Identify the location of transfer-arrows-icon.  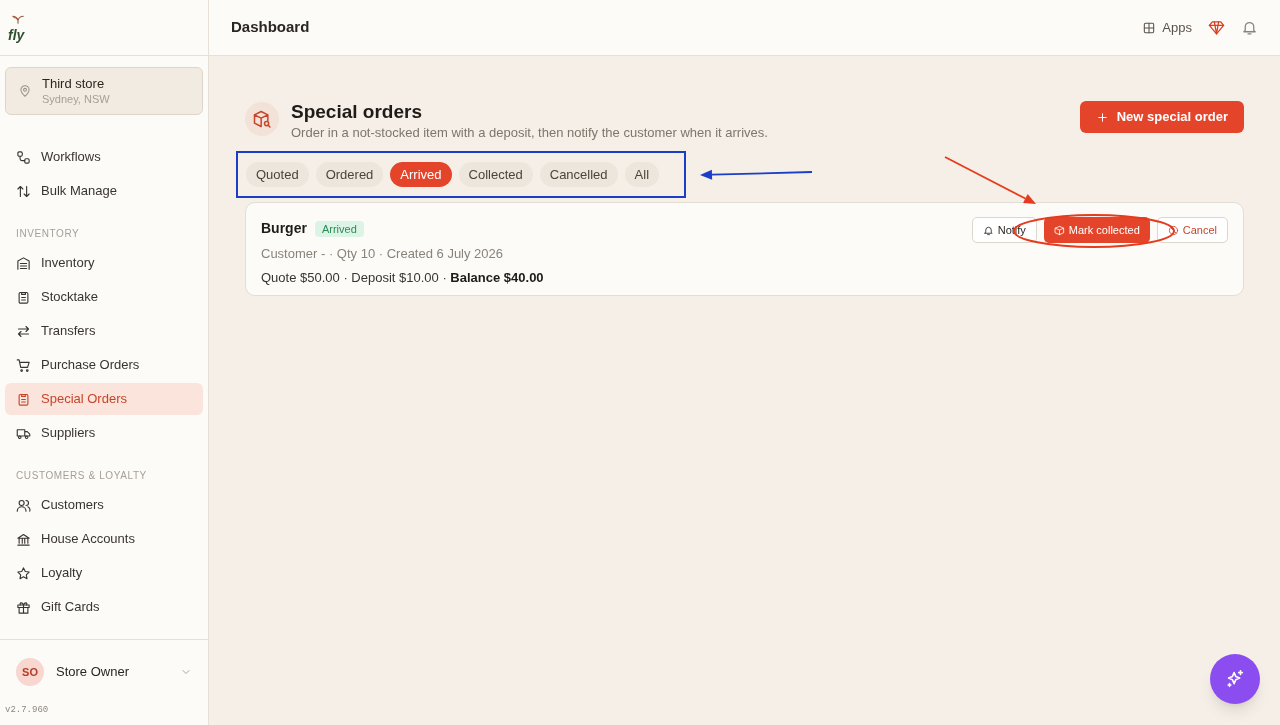
(23, 331).